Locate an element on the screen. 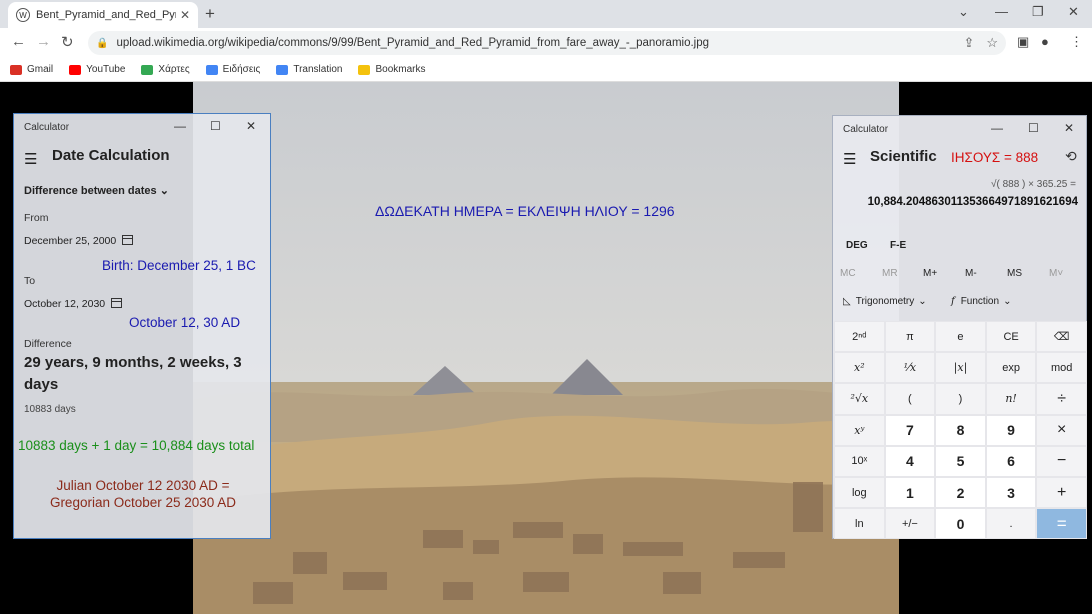 The height and width of the screenshot is (614, 1092). history-icon: ⟲ is located at coordinates (1071, 156).